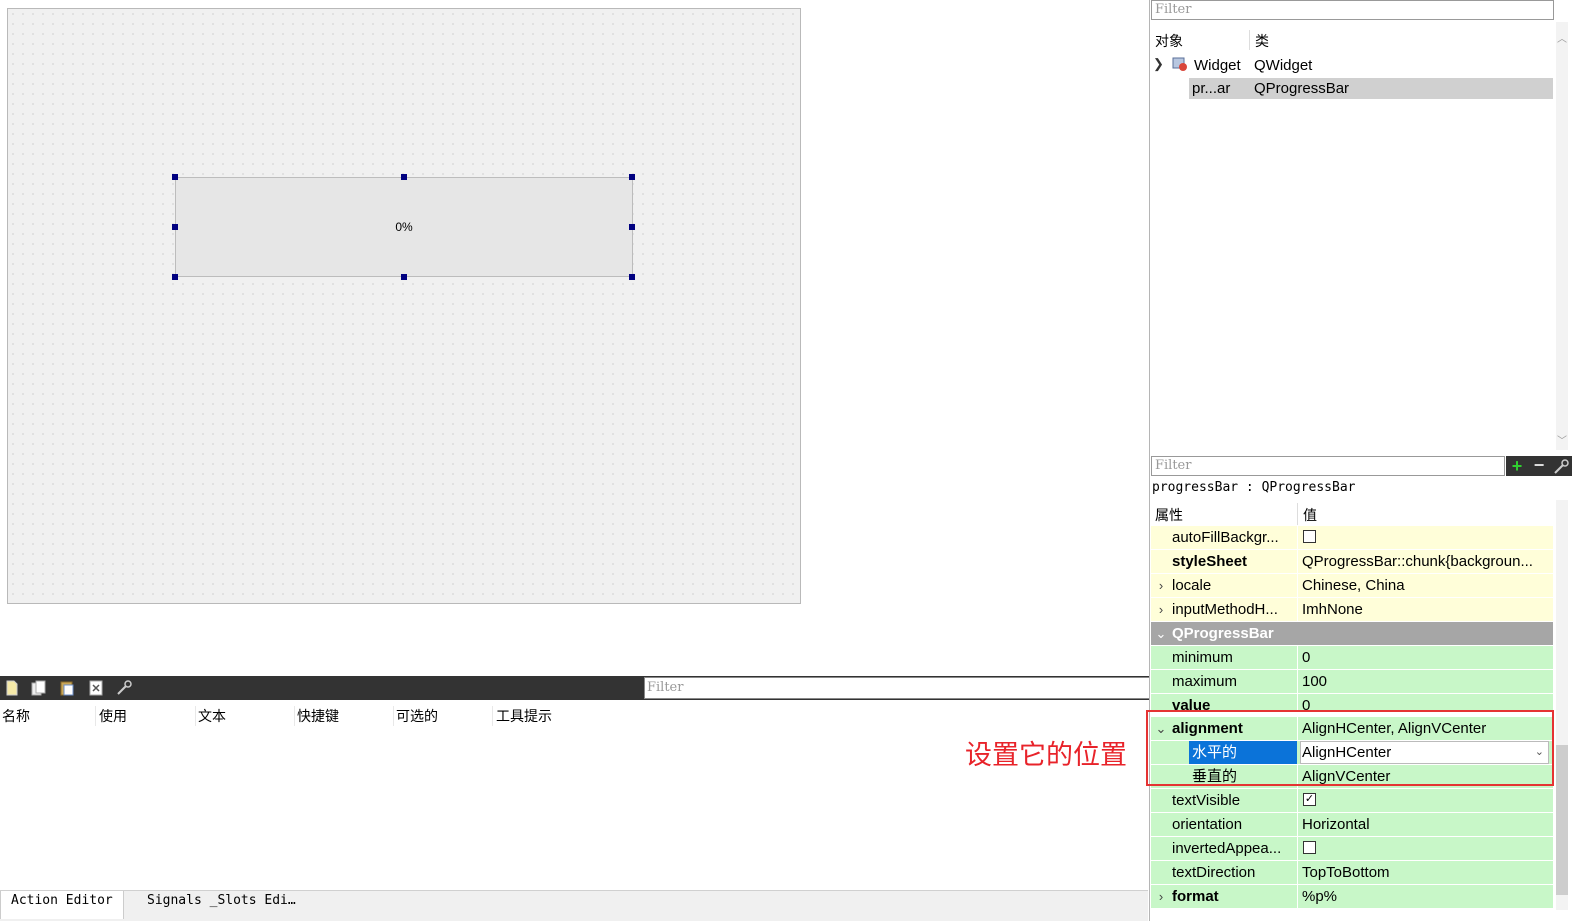 Image resolution: width=1582 pixels, height=921 pixels. What do you see at coordinates (1427, 657) in the screenshot?
I see `minimum-value: 0` at bounding box center [1427, 657].